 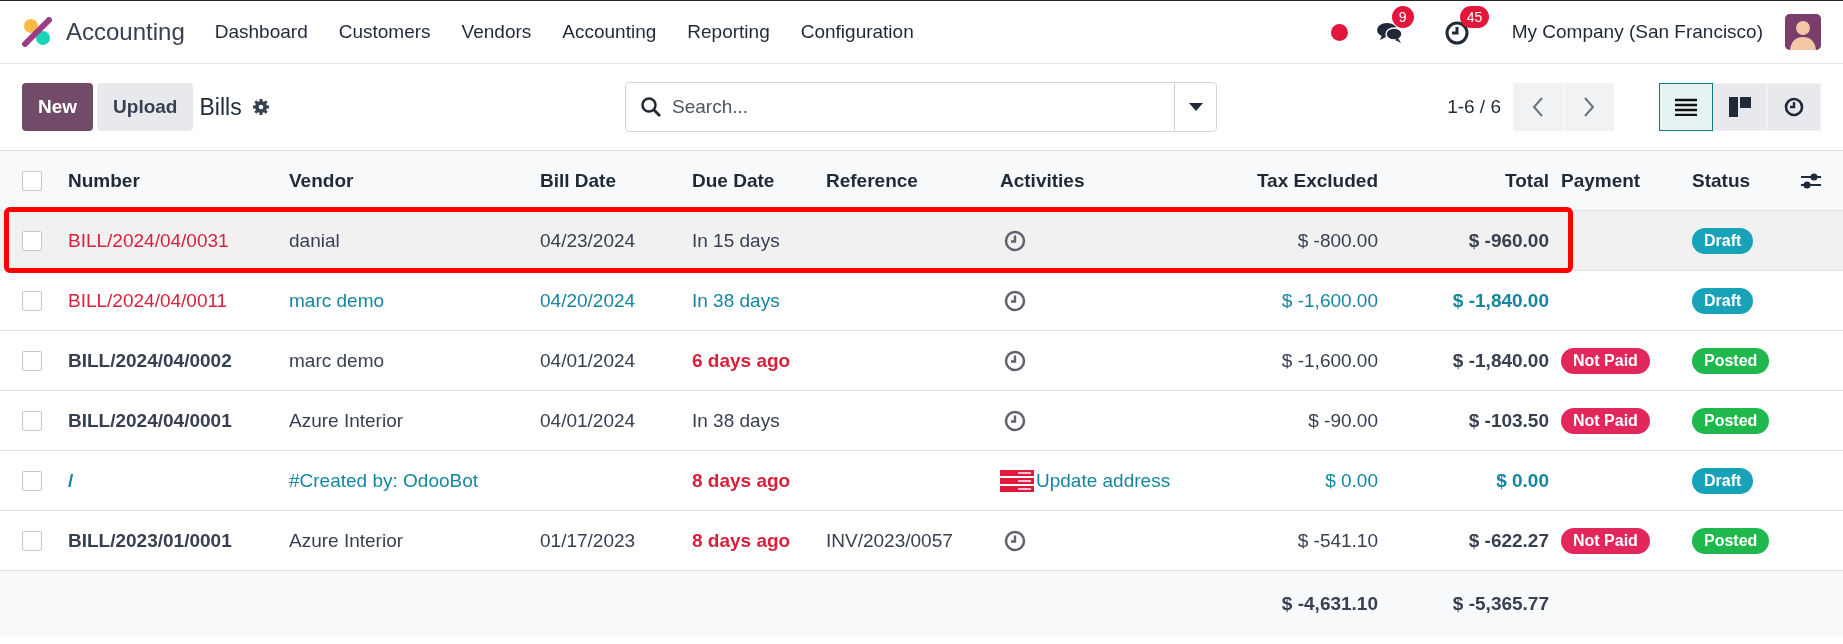 What do you see at coordinates (609, 32) in the screenshot?
I see `menu-item: Accounting` at bounding box center [609, 32].